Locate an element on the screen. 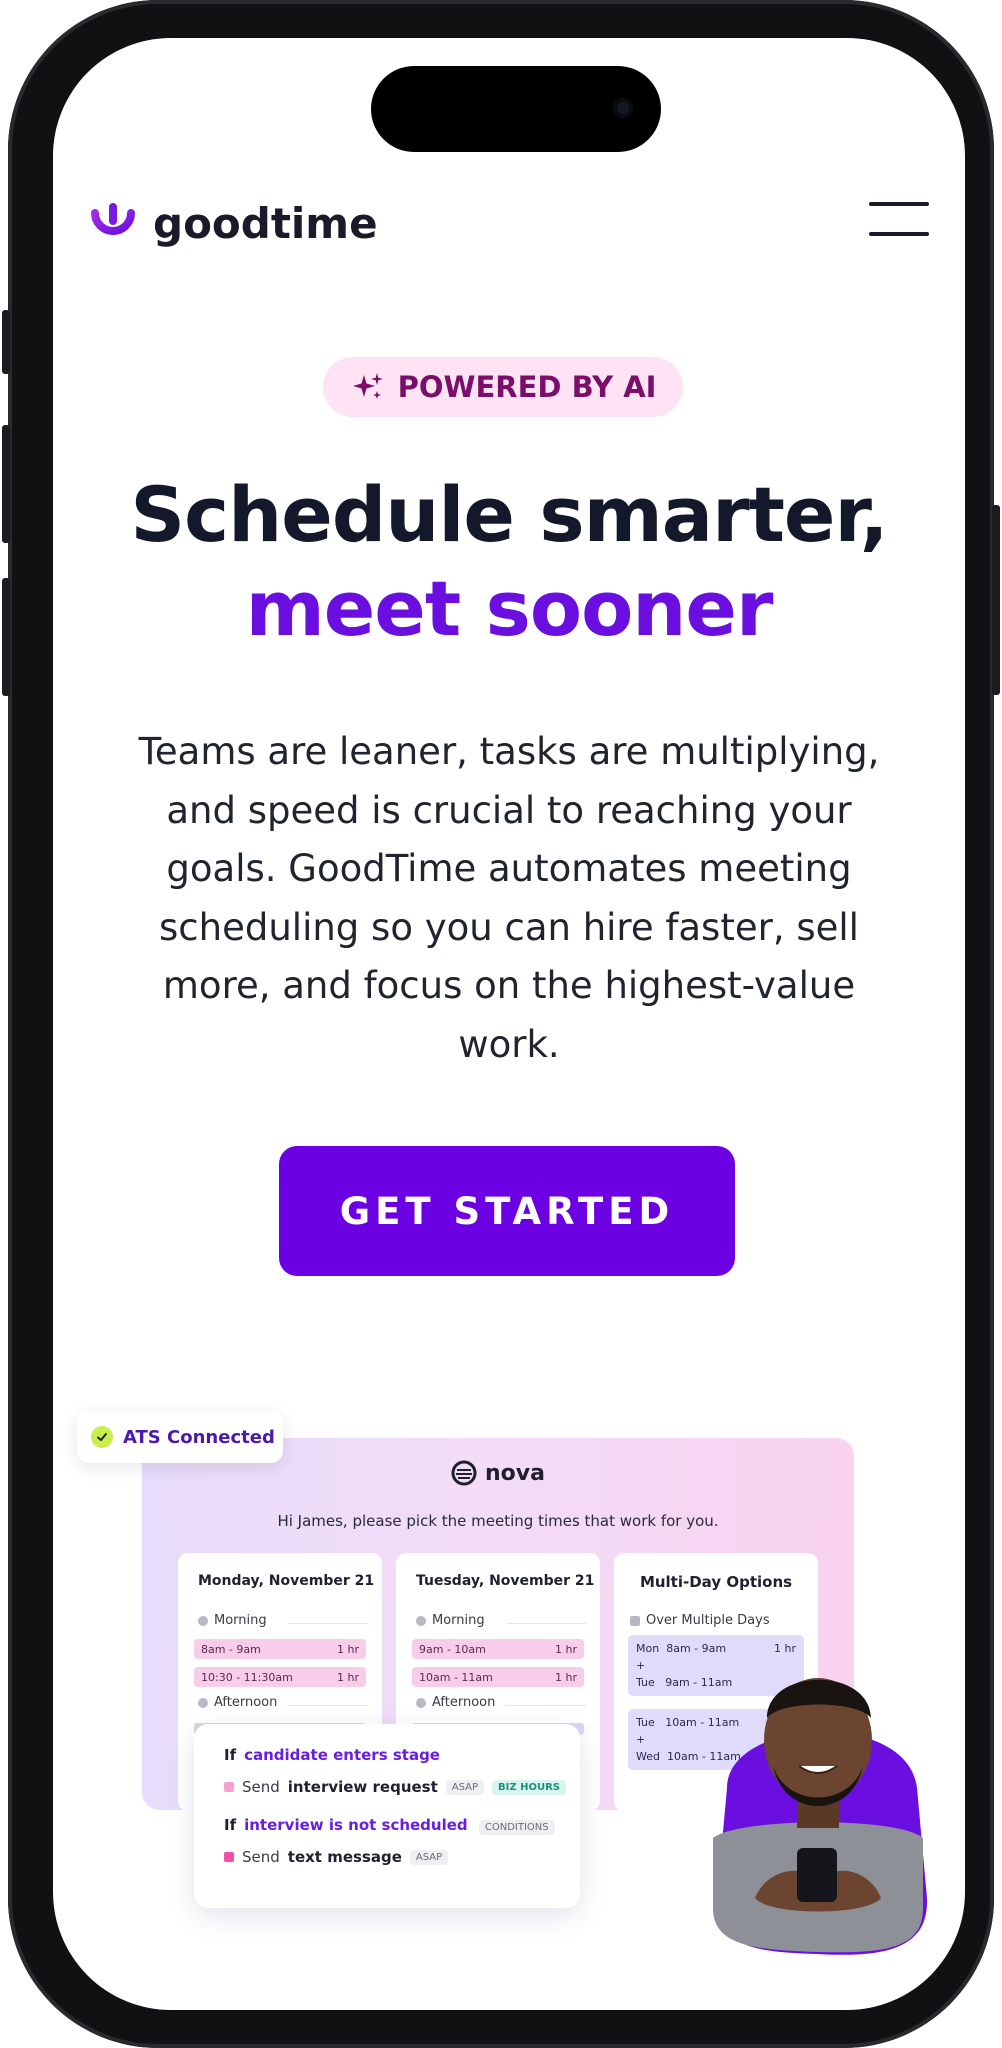  powered-by-ai-badge: POWERED BY AI is located at coordinates (503, 387).